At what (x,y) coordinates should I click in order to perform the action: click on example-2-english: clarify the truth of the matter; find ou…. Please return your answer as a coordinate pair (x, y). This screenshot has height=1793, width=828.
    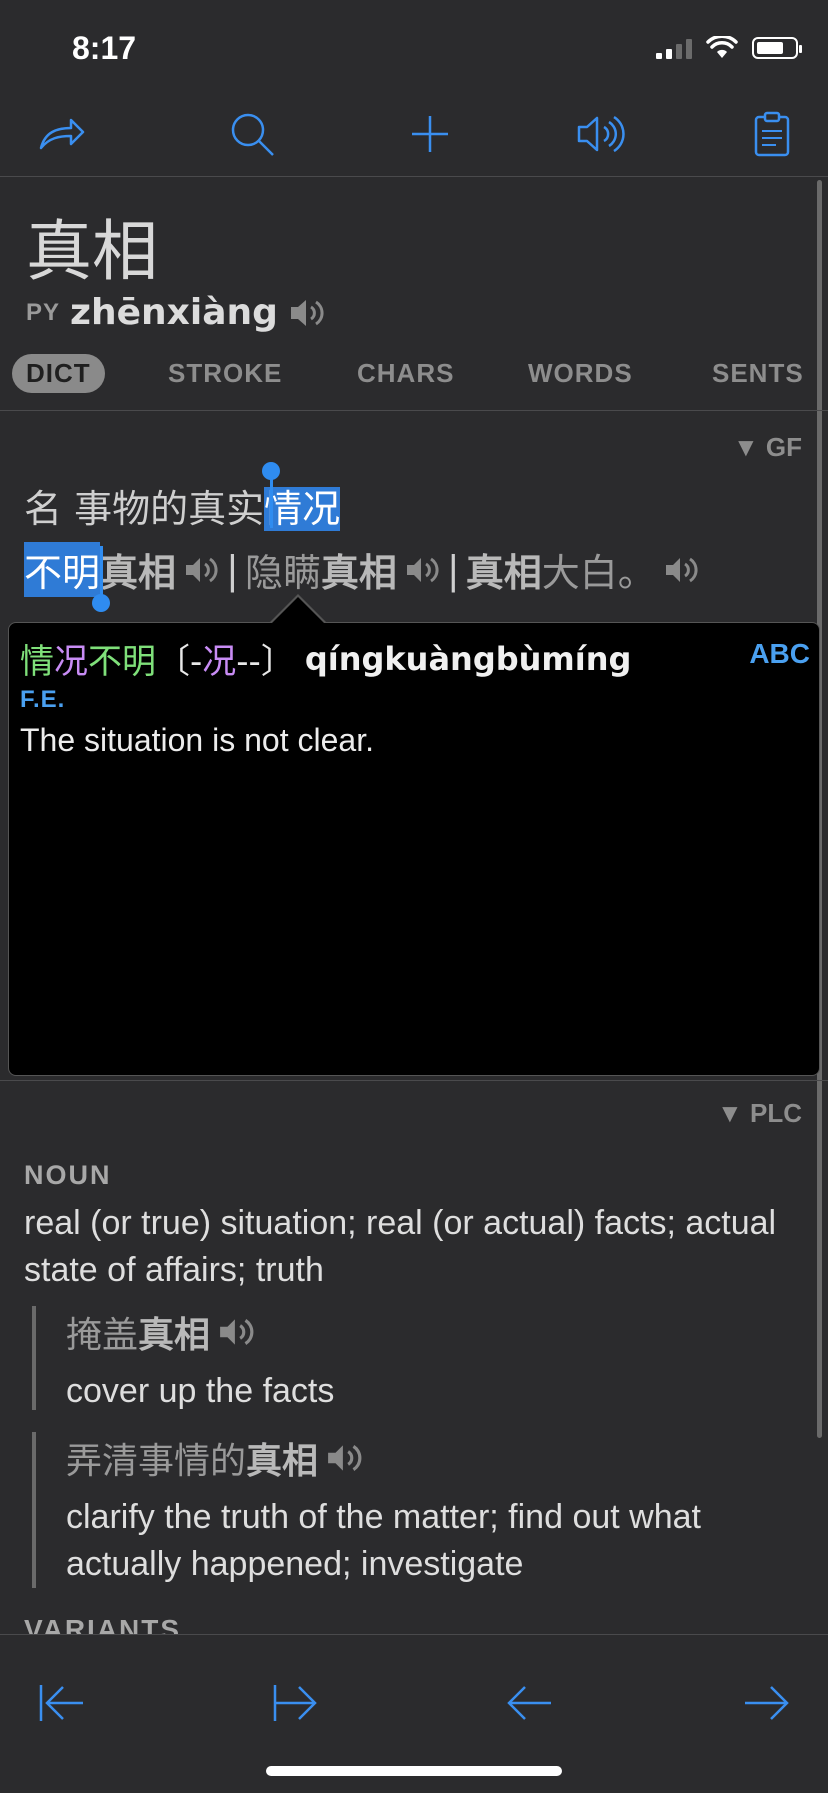
    Looking at the image, I should click on (383, 1540).